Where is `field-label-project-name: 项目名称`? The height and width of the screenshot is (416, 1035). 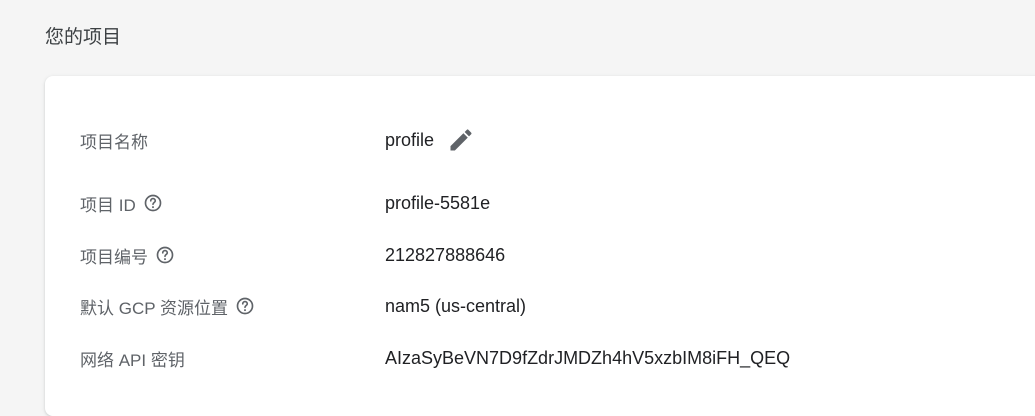
field-label-project-name: 项目名称 is located at coordinates (114, 140).